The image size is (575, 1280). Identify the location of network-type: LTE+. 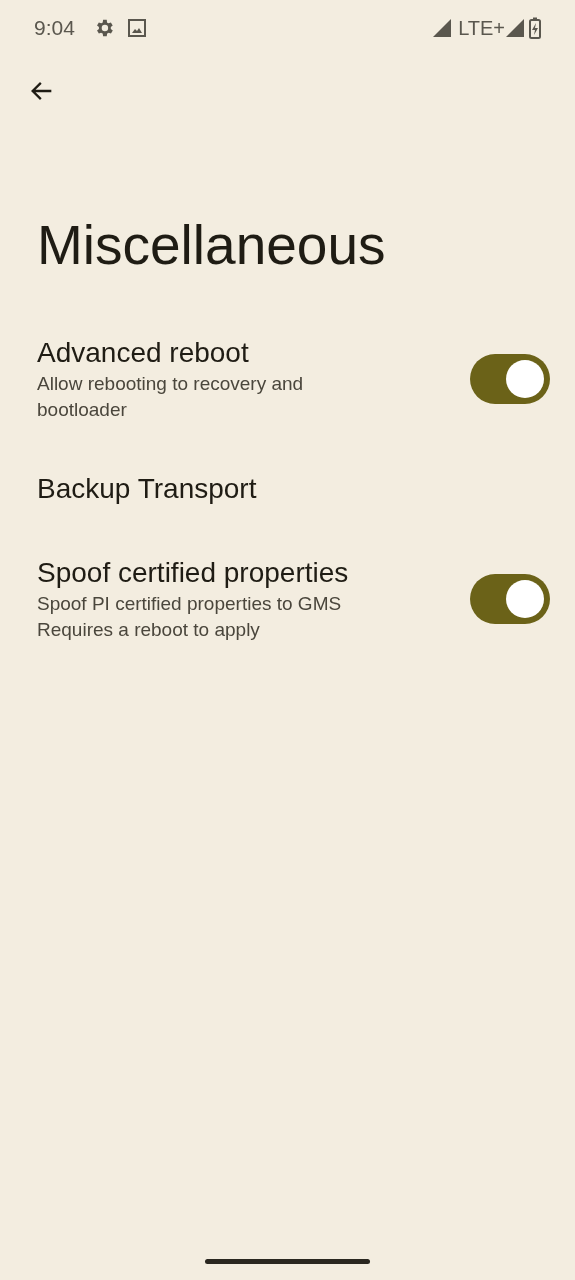
(481, 28).